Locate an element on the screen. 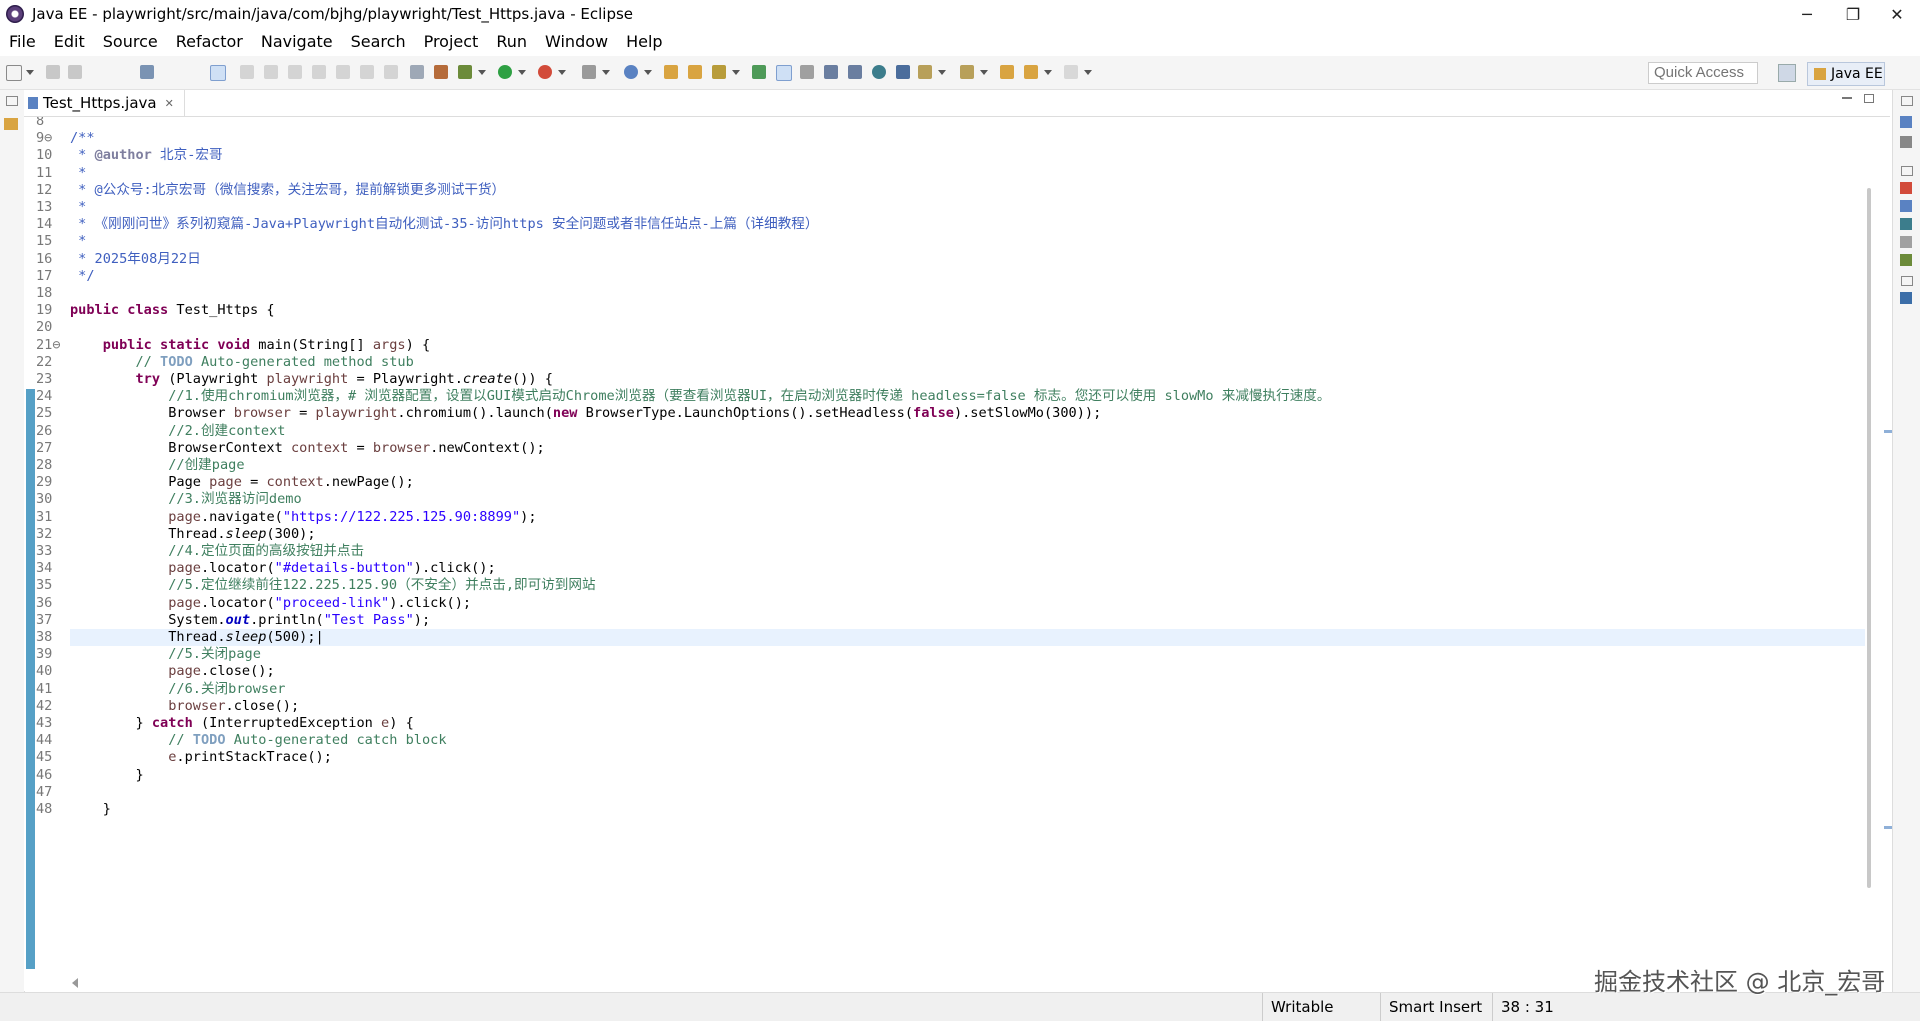 This screenshot has width=1920, height=1021. code-line: 42 browser.close(); is located at coordinates (944, 706).